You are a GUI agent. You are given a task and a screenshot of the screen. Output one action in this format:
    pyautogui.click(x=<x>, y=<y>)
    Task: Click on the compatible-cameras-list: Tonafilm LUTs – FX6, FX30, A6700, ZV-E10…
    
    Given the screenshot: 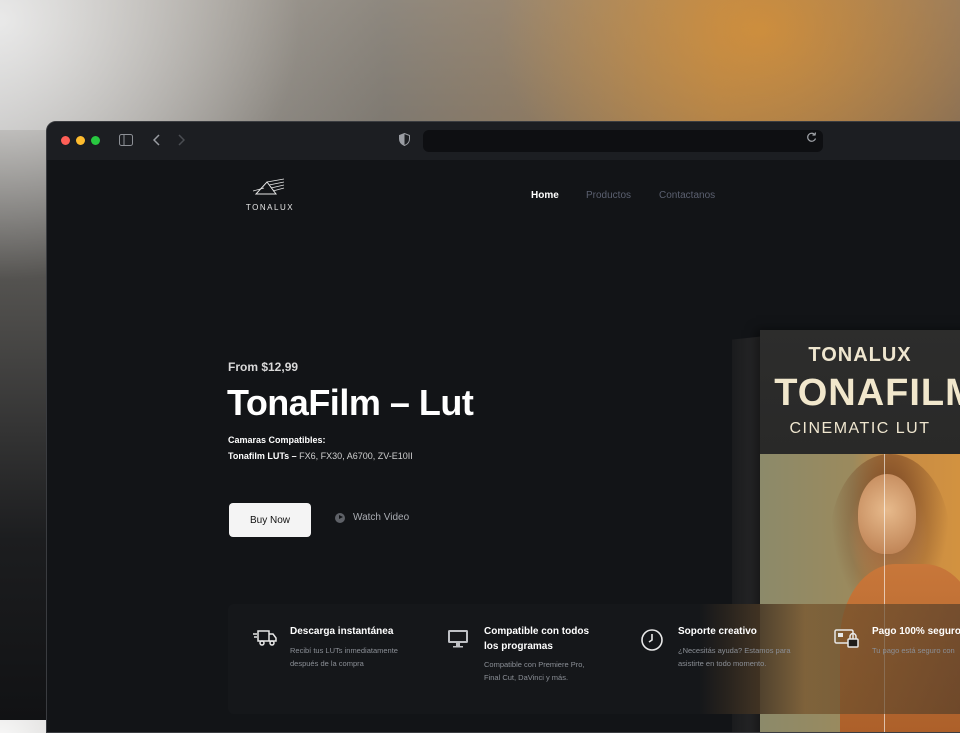 What is the action you would take?
    pyautogui.click(x=320, y=456)
    